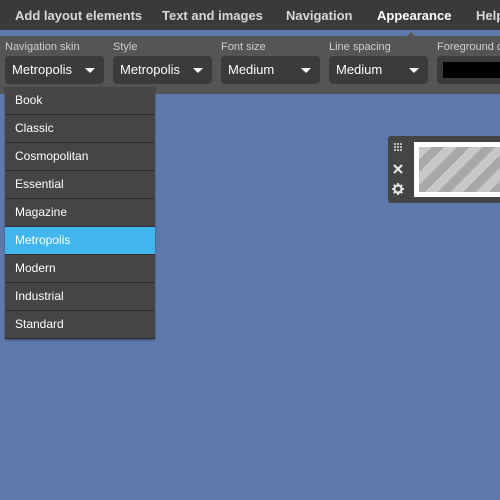  I want to click on dropdown-item-modern: Modern, so click(80, 269).